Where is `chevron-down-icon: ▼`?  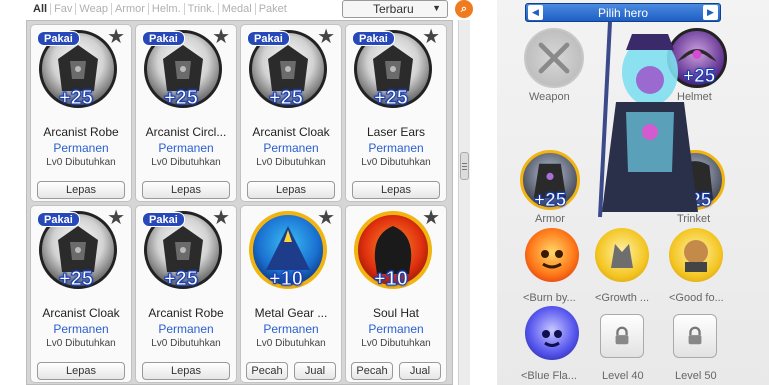
chevron-down-icon: ▼ is located at coordinates (436, 8).